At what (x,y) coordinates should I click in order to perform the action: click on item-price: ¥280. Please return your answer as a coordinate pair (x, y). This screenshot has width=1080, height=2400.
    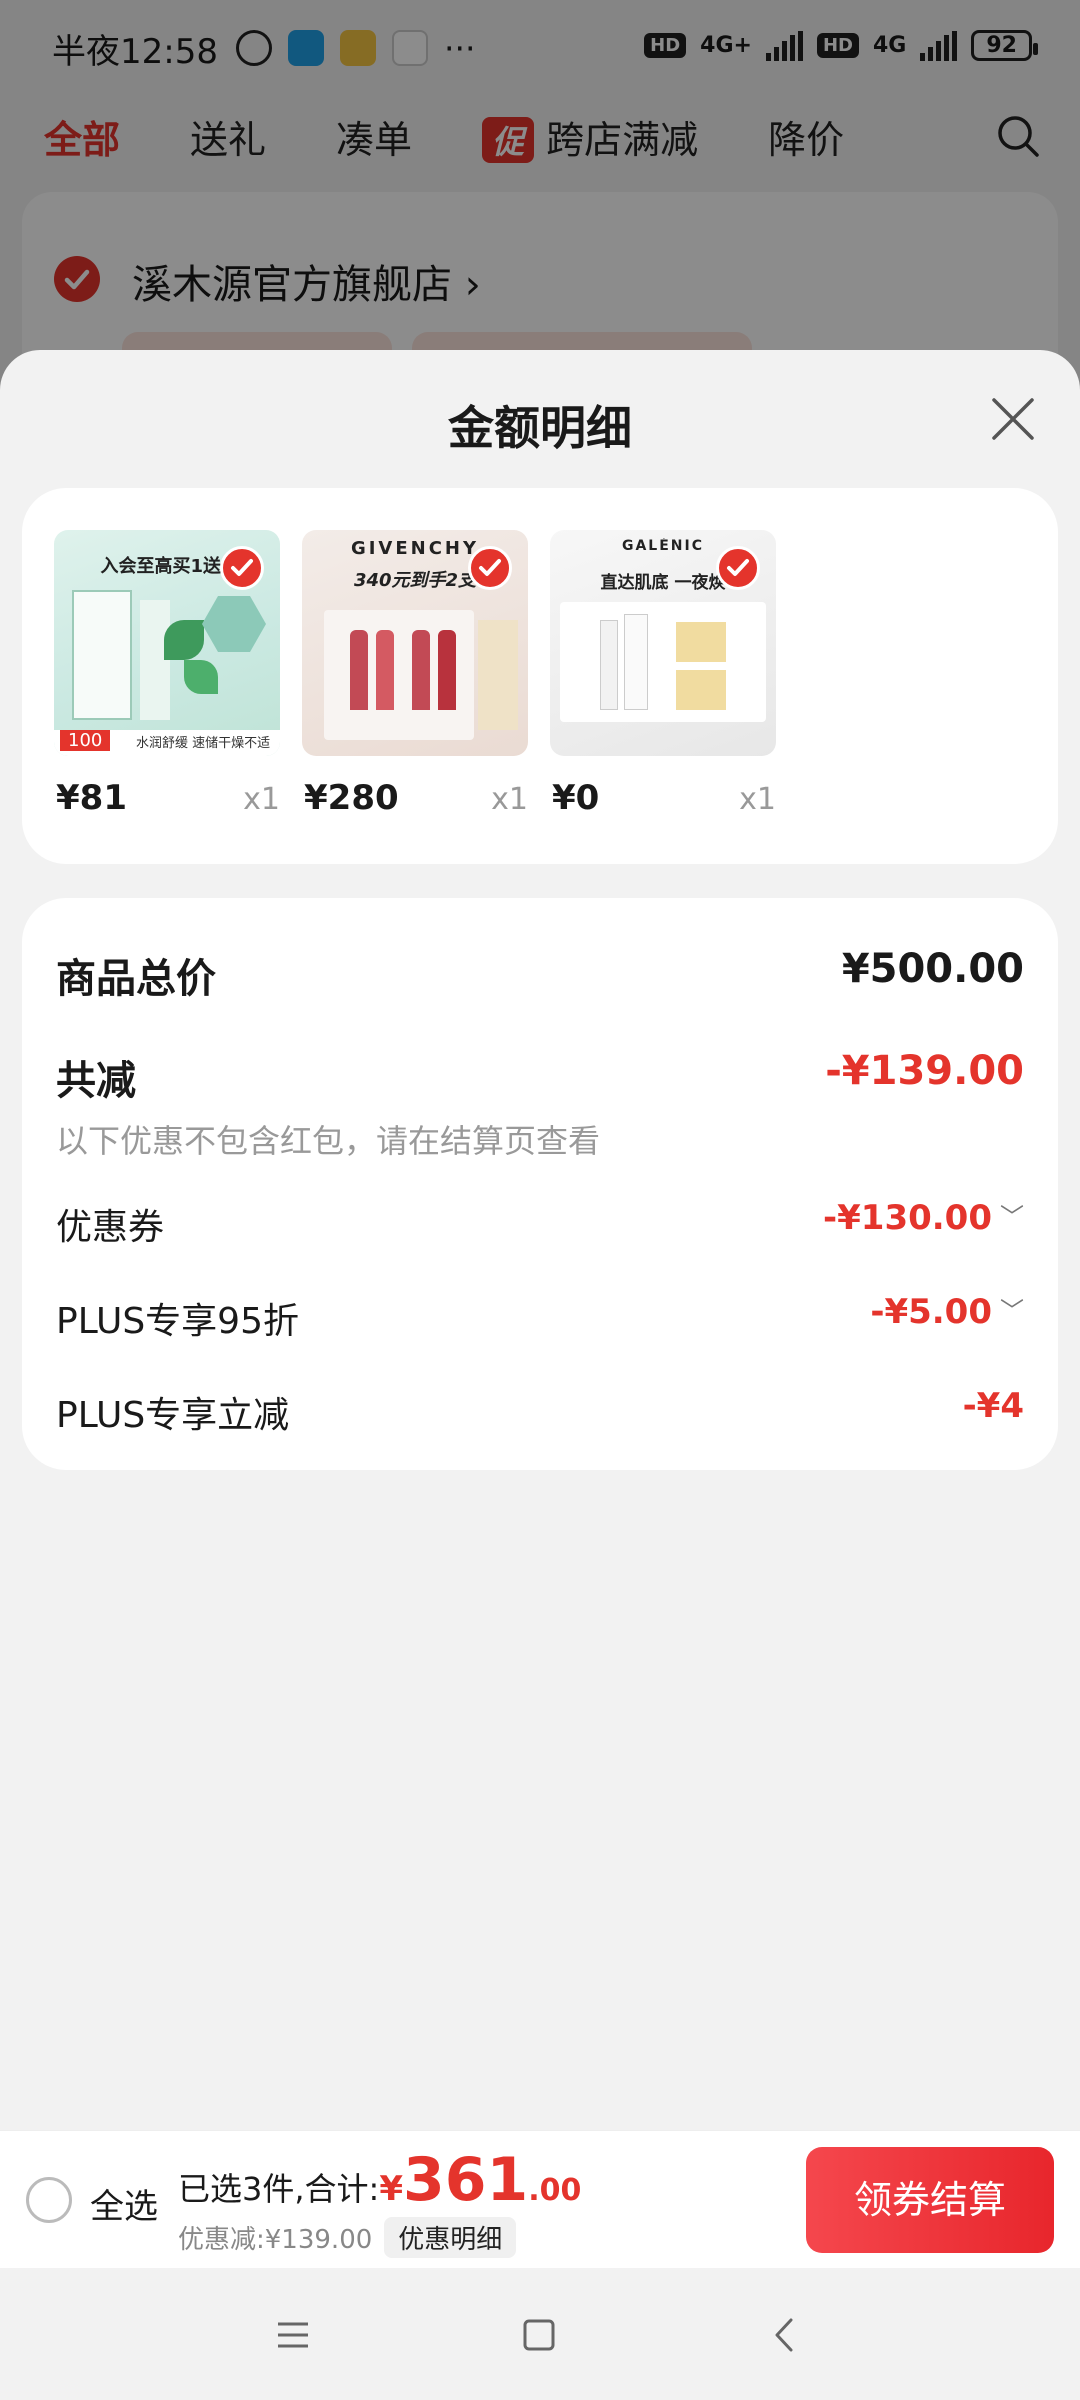
    Looking at the image, I should click on (351, 798).